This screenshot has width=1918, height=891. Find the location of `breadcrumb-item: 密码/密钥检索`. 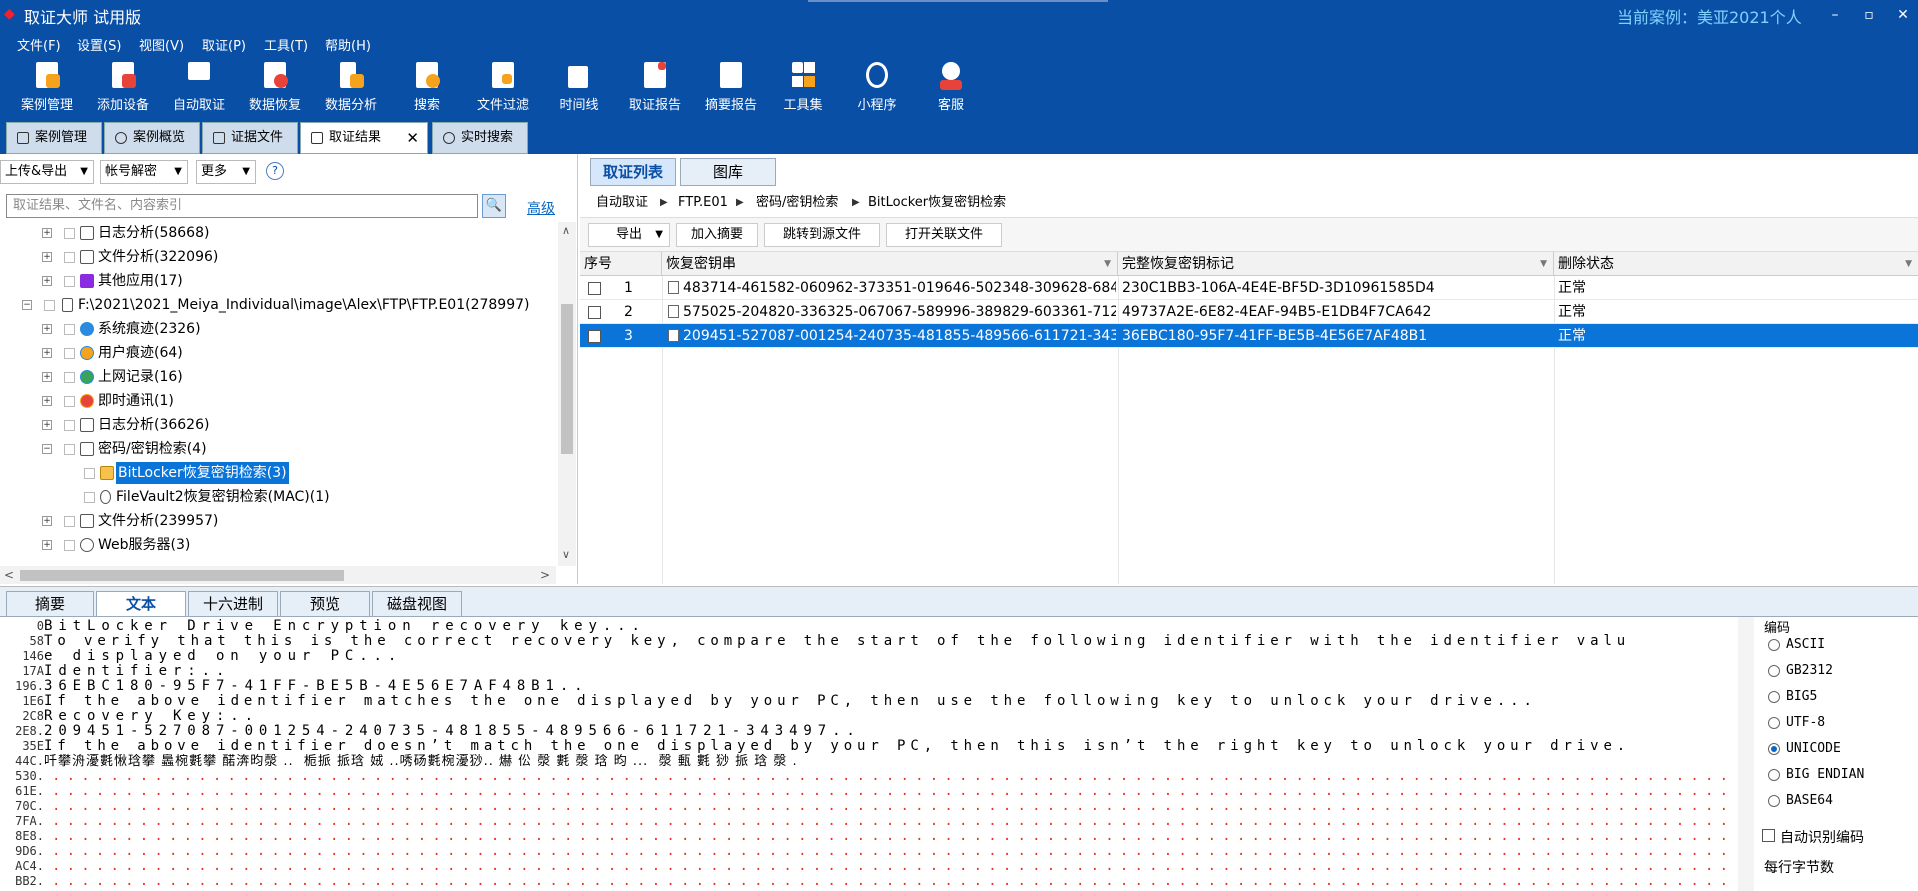

breadcrumb-item: 密码/密钥检索 is located at coordinates (797, 203).